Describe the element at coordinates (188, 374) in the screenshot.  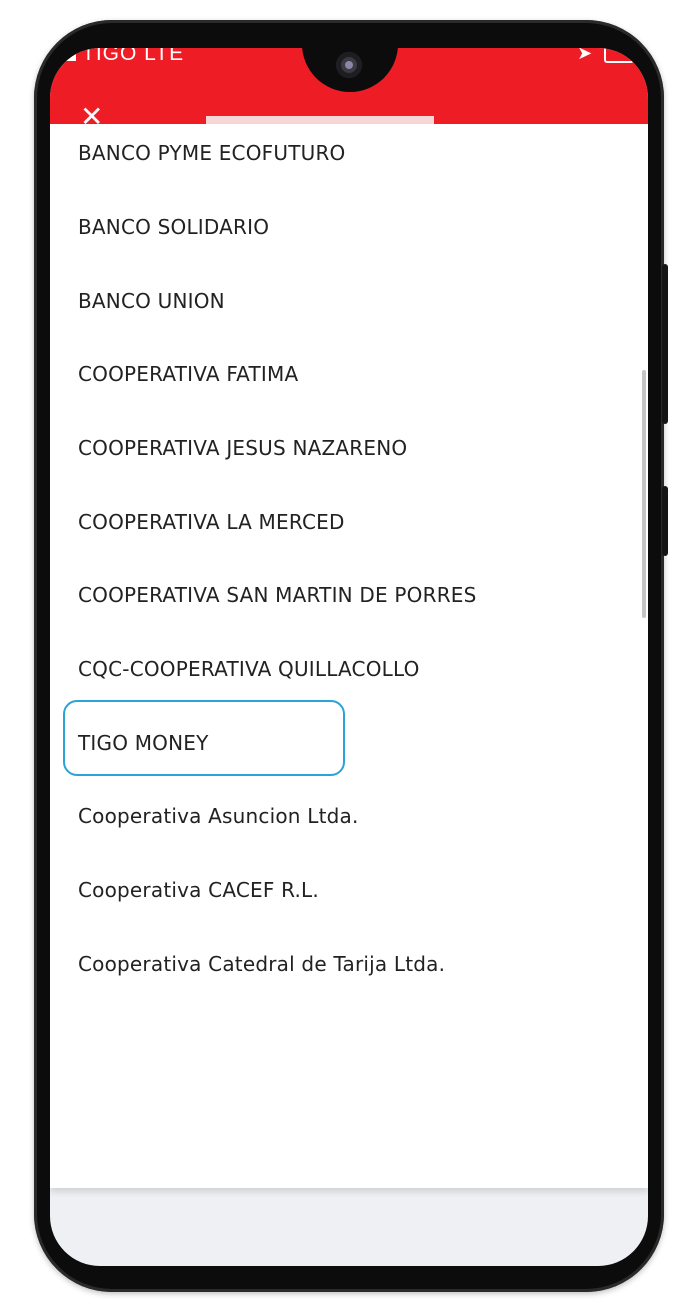
I see `list-item: COOPERATIVA FATIMA` at that location.